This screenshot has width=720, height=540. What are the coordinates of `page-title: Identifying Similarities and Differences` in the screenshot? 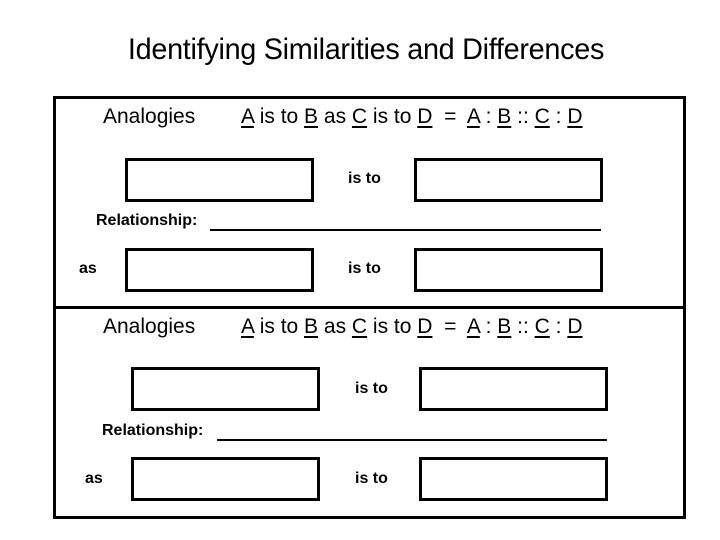 It's located at (366, 49).